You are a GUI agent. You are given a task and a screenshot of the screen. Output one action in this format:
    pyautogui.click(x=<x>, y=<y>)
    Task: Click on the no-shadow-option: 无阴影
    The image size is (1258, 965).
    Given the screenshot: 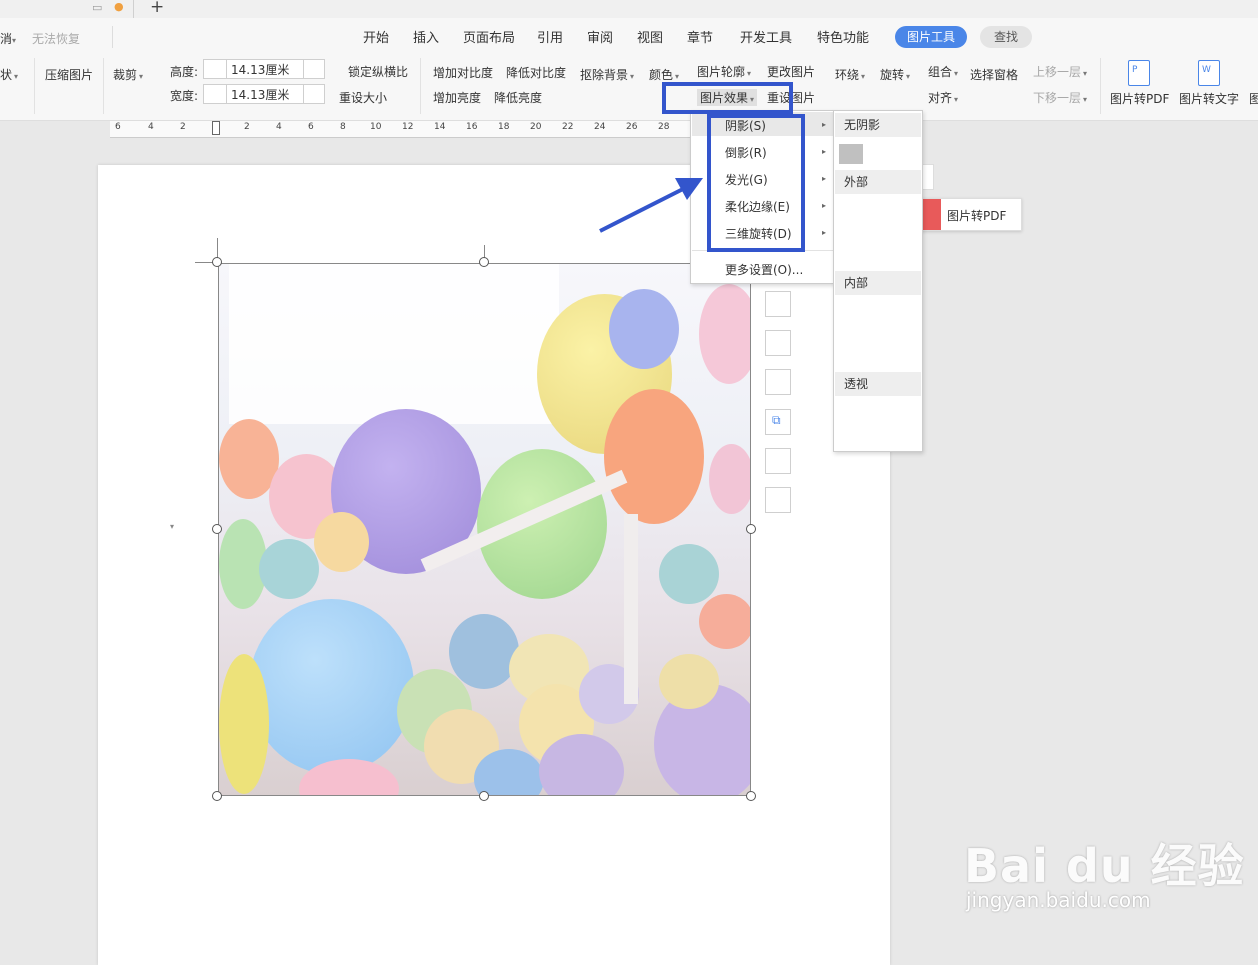 What is the action you would take?
    pyautogui.click(x=878, y=125)
    